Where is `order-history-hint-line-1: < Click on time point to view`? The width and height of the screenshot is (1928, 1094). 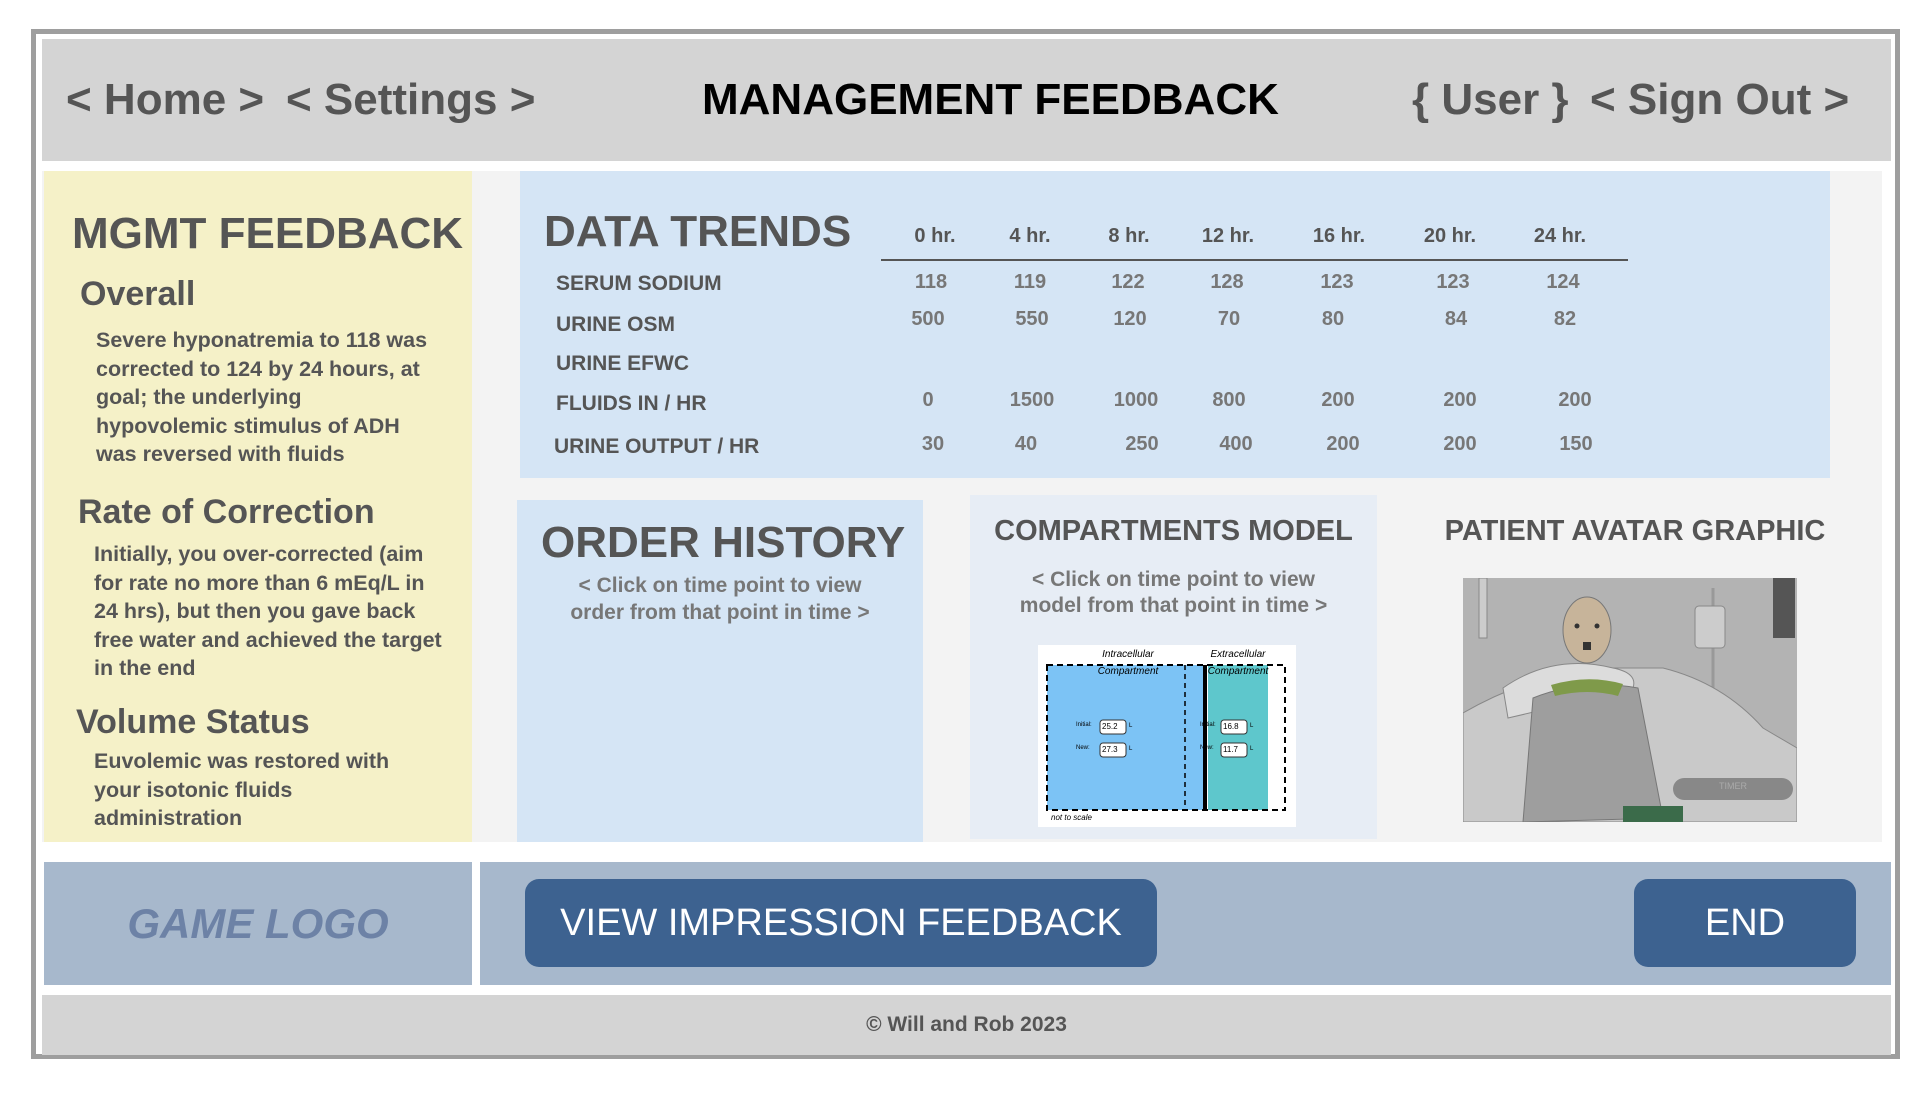
order-history-hint-line-1: < Click on time point to view is located at coordinates (720, 585).